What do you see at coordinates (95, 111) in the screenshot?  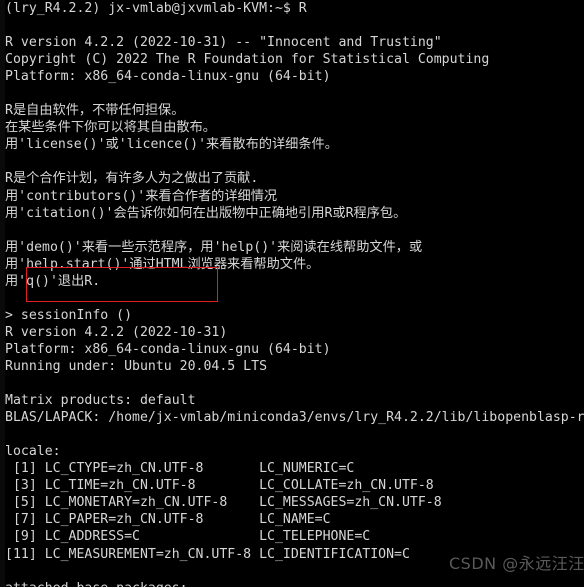 I see `terminal-line: R是自由软件，不带任何担保。` at bounding box center [95, 111].